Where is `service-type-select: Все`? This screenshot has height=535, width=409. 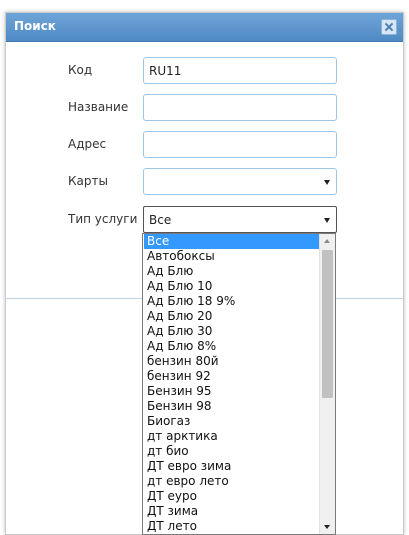 service-type-select: Все is located at coordinates (240, 219).